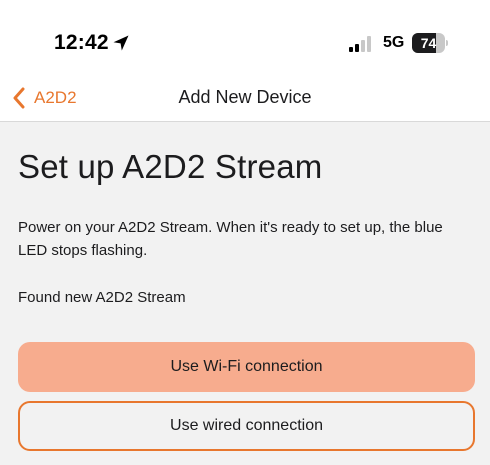  Describe the element at coordinates (81, 42) in the screenshot. I see `status-time: 12:42` at that location.